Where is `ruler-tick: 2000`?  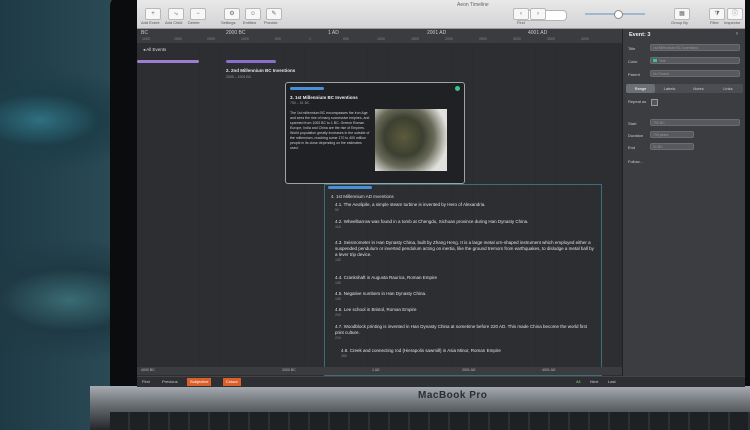 ruler-tick: 2000 is located at coordinates (449, 39).